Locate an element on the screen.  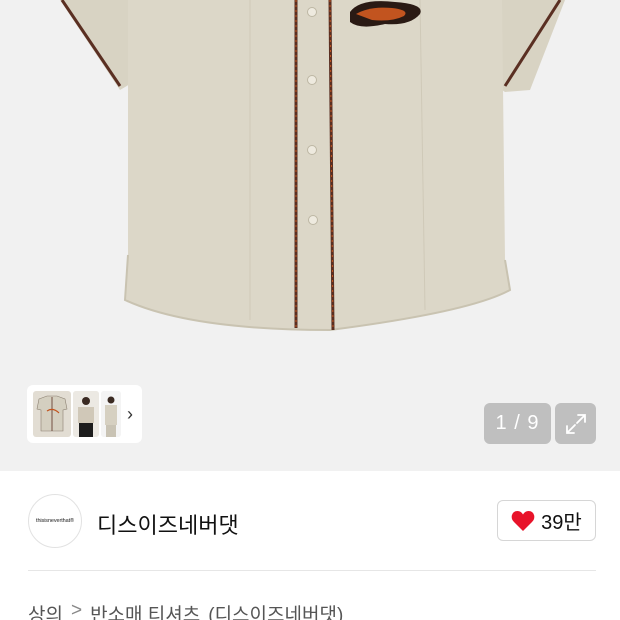
thumbnail-model is located at coordinates (86, 414).